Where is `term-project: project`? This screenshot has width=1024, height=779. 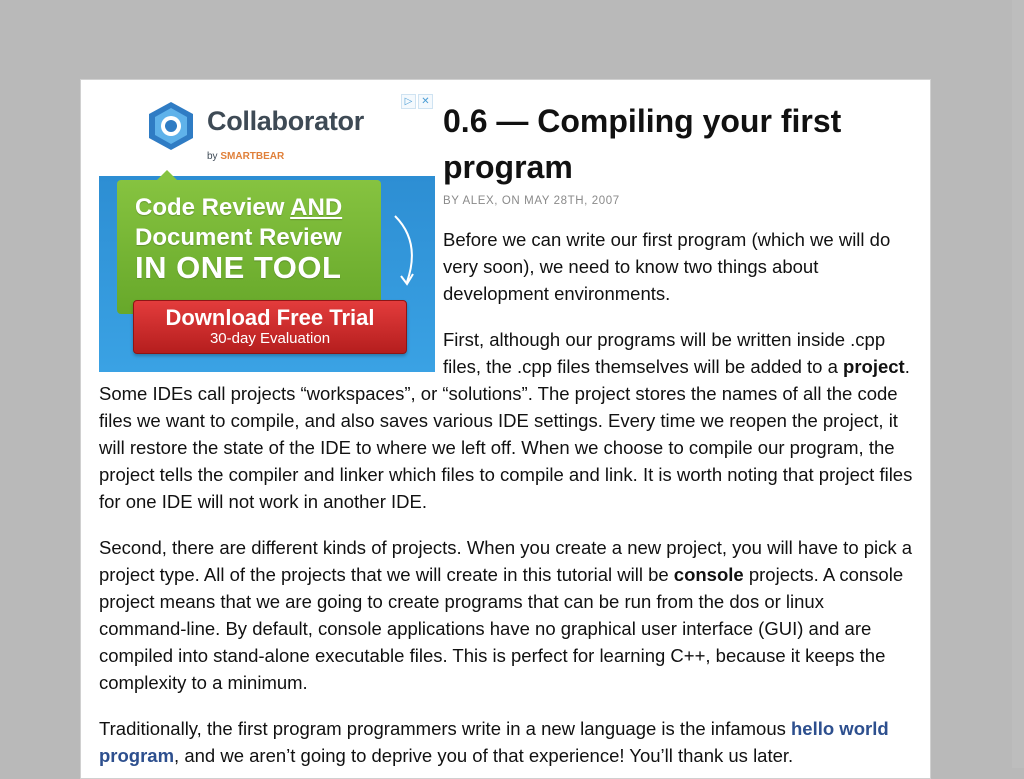
term-project: project is located at coordinates (874, 366).